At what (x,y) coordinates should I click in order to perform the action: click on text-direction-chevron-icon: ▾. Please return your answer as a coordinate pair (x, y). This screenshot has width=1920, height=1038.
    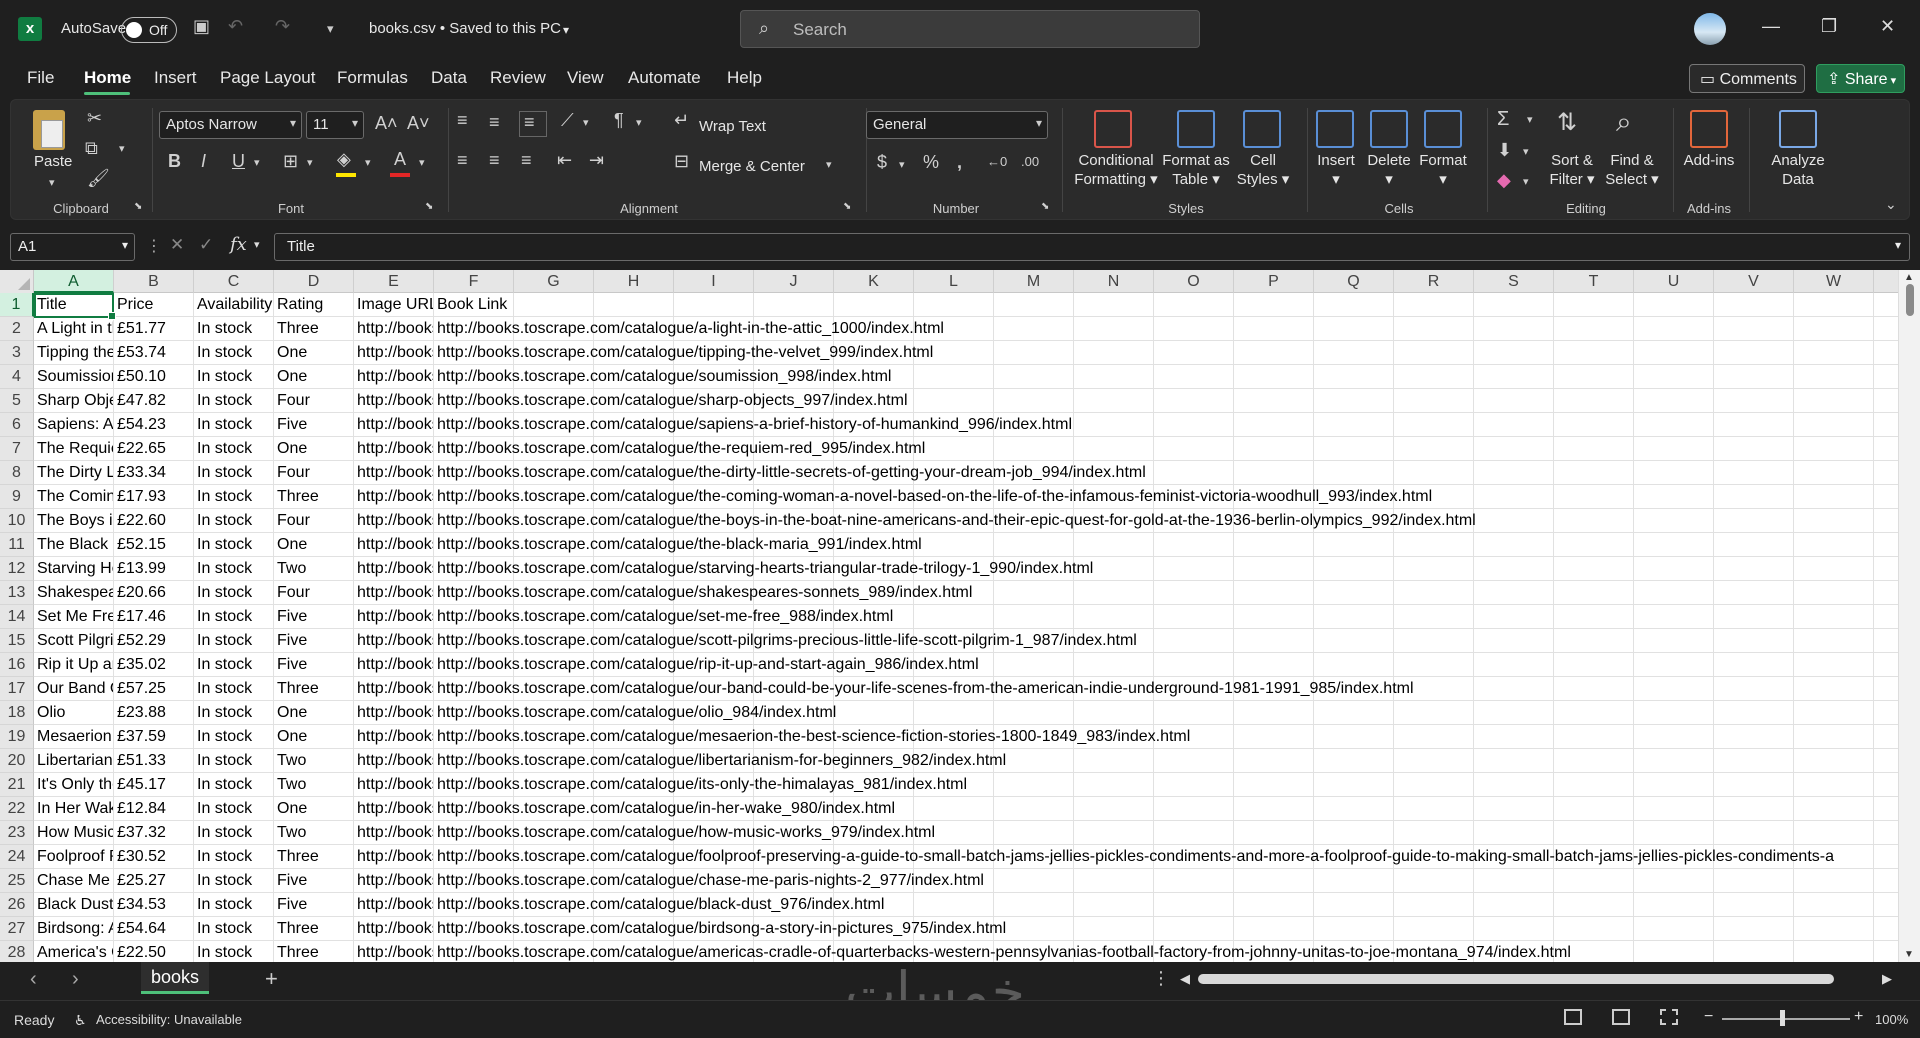
    Looking at the image, I should click on (639, 122).